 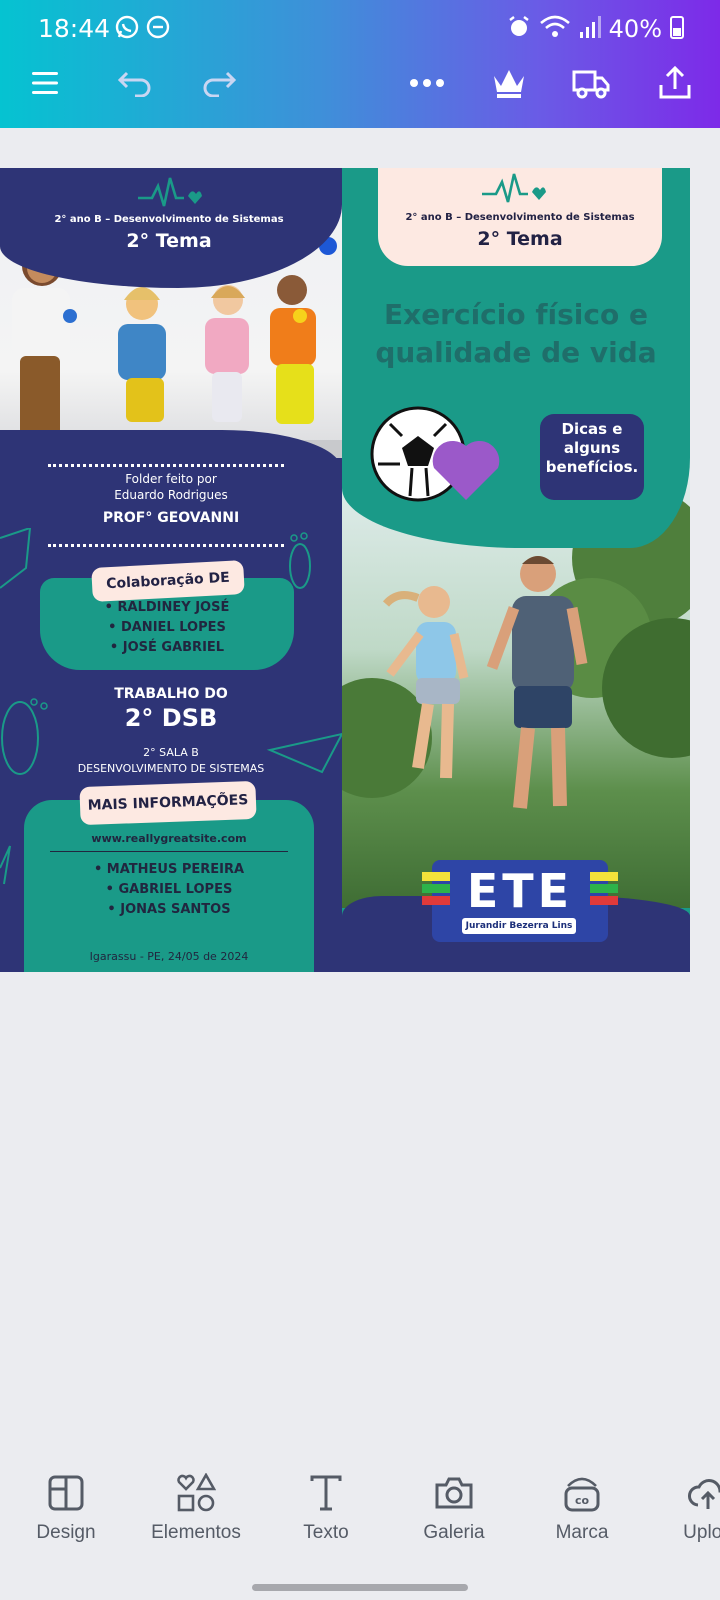 What do you see at coordinates (326, 1532) in the screenshot?
I see `nav-texto-label: Texto` at bounding box center [326, 1532].